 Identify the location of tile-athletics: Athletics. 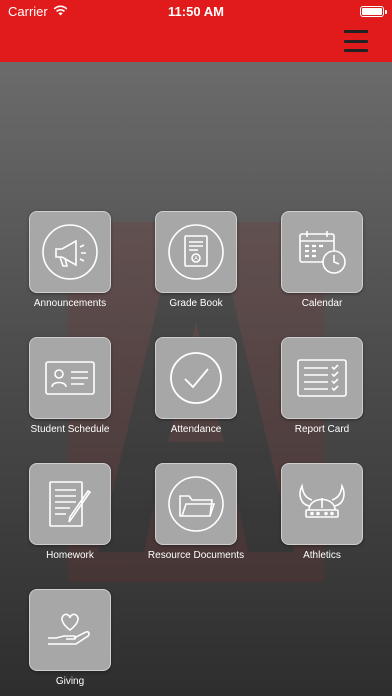
(322, 512).